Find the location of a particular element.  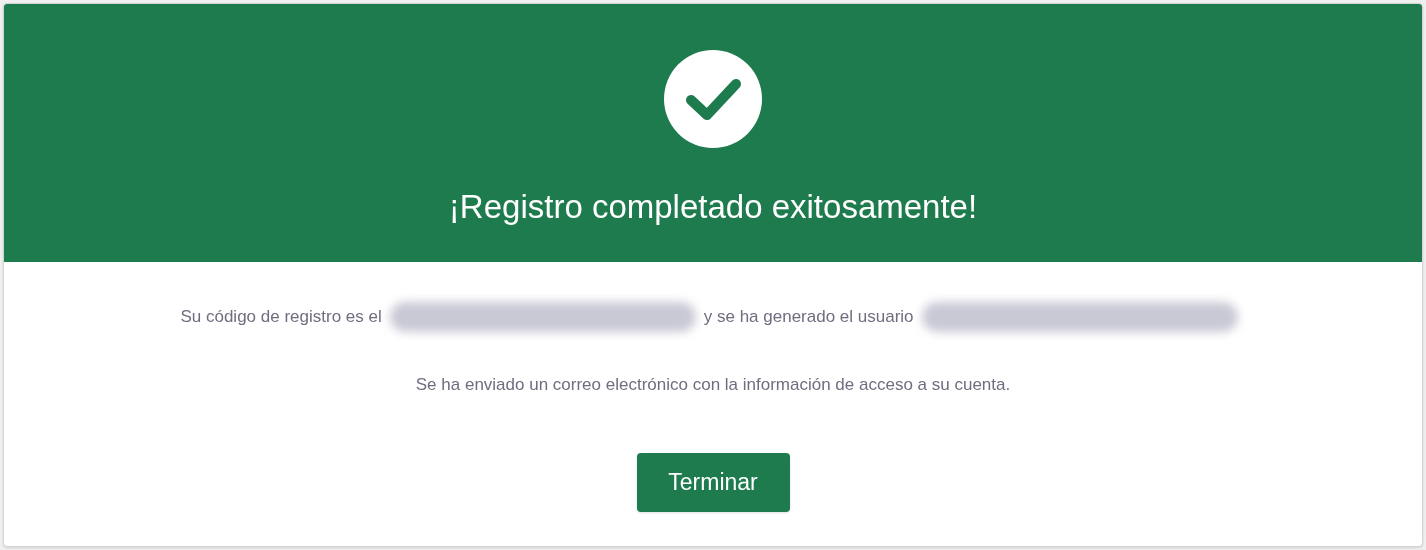

checkmark-icon is located at coordinates (713, 99).